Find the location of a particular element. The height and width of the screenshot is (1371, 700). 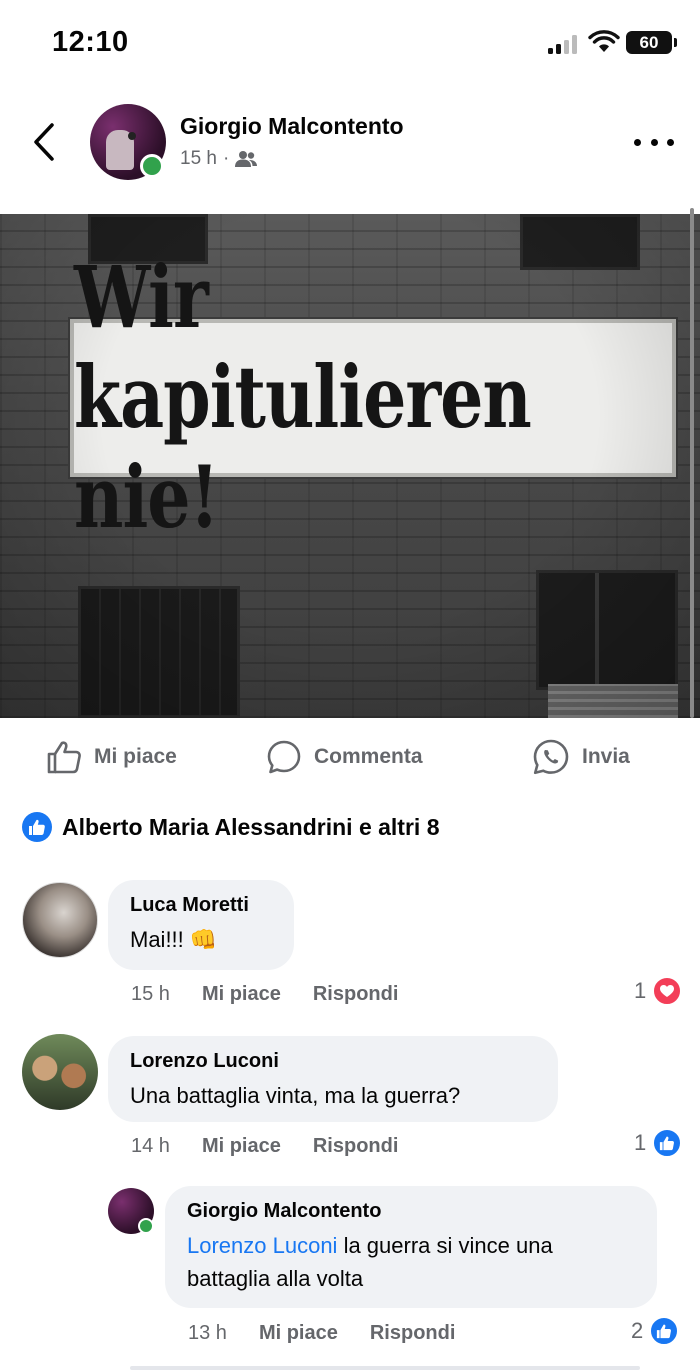

share-whatsapp-button: Invia is located at coordinates (581, 757).